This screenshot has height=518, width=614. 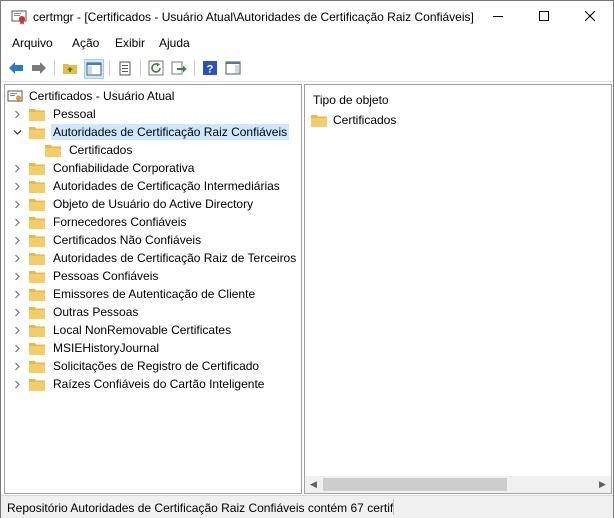 I want to click on tree-item: Pessoas Confiáveis, so click(x=85, y=276).